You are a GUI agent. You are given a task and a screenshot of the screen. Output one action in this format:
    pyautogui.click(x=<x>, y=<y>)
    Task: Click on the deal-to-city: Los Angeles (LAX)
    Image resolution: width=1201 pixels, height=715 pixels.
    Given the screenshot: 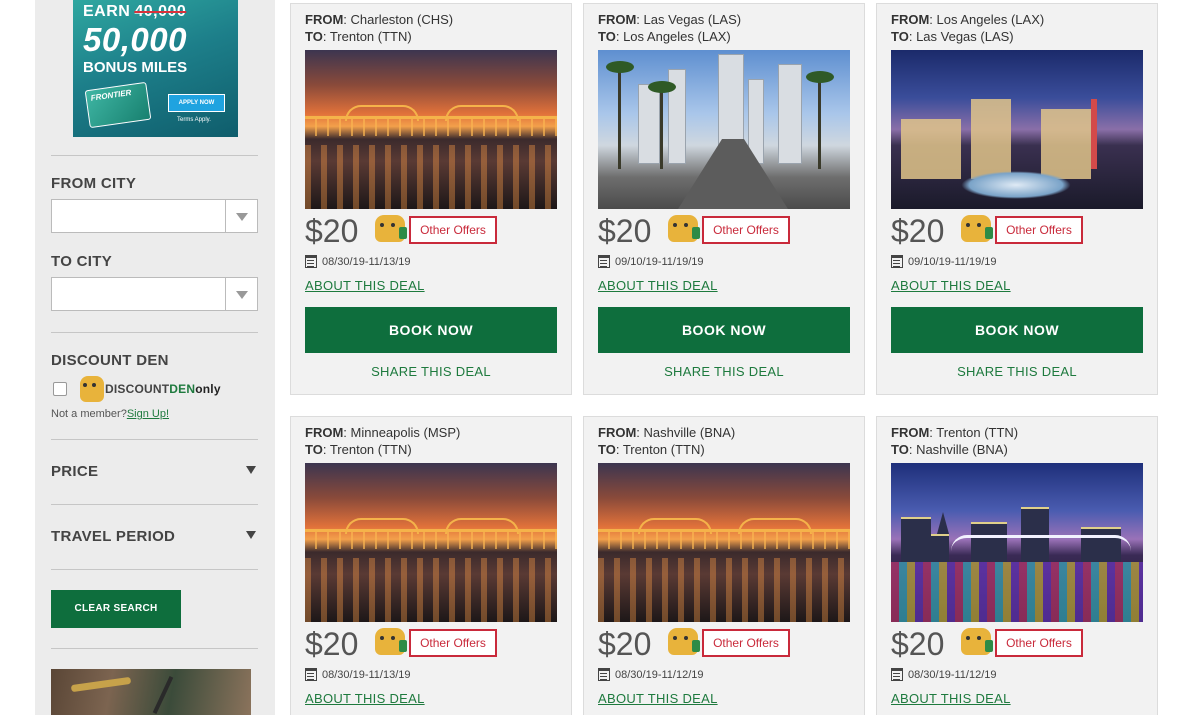 What is the action you would take?
    pyautogui.click(x=677, y=36)
    